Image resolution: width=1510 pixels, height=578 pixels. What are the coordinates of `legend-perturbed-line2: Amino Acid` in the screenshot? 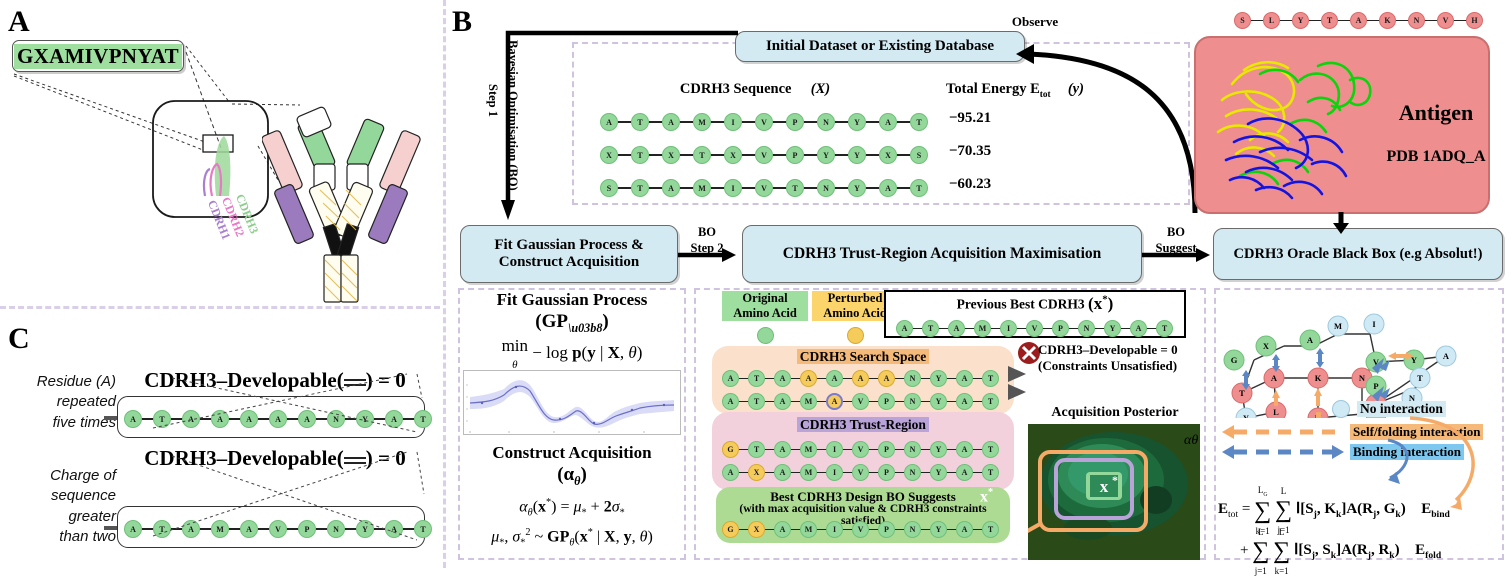 It's located at (855, 313).